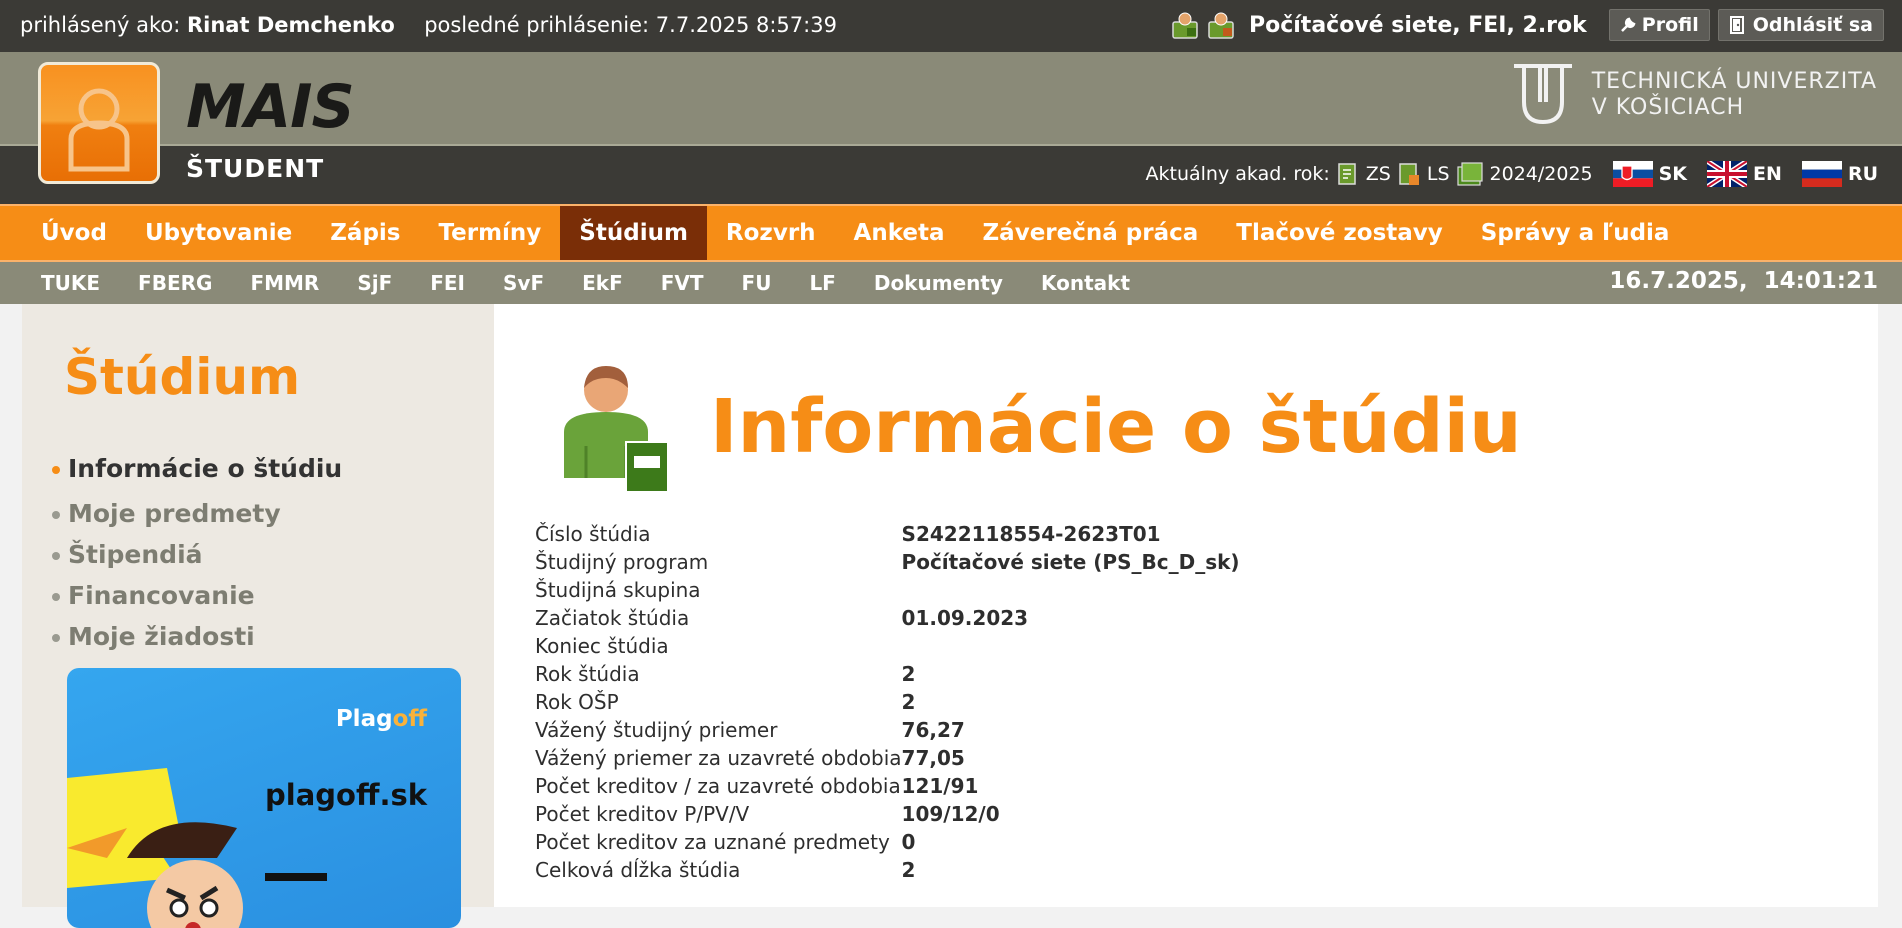 The image size is (1902, 928). What do you see at coordinates (622, 562) in the screenshot?
I see `row-label: Študijný program` at bounding box center [622, 562].